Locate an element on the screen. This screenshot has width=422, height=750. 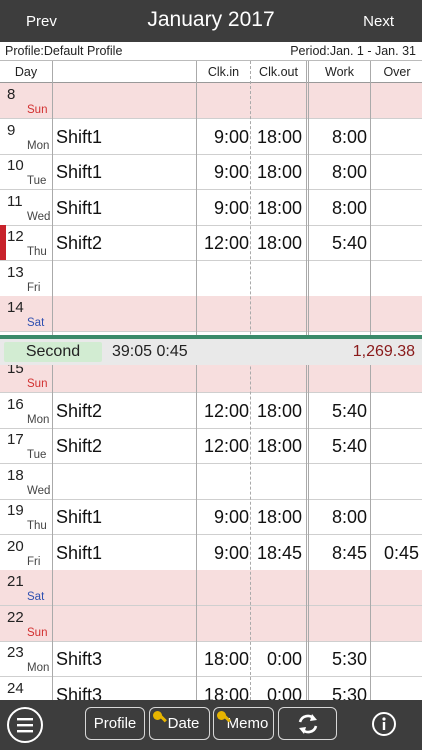
table-row: 11 Wed Shift1 9:00 18:00 8:00 is located at coordinates (211, 208).